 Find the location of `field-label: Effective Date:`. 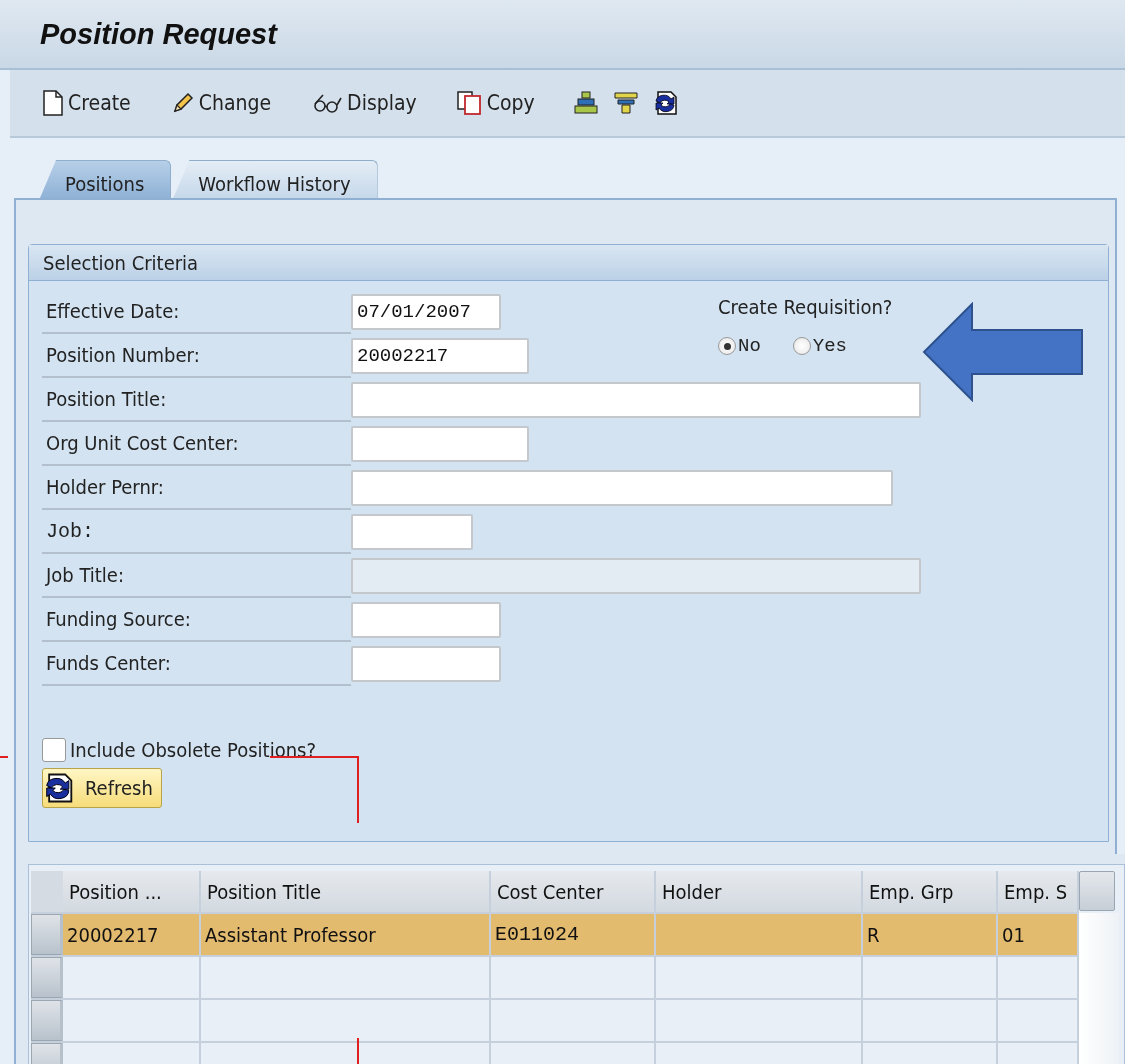

field-label: Effective Date: is located at coordinates (113, 311).